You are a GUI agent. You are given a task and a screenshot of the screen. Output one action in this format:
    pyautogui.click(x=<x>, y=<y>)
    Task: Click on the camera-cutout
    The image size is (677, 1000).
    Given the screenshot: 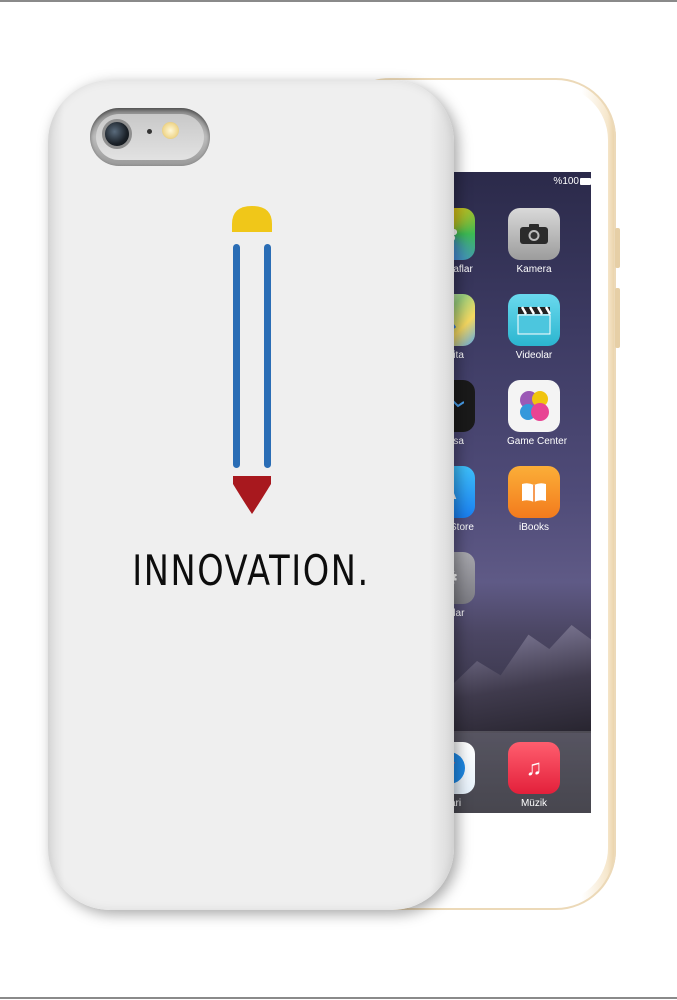 What is the action you would take?
    pyautogui.click(x=150, y=137)
    